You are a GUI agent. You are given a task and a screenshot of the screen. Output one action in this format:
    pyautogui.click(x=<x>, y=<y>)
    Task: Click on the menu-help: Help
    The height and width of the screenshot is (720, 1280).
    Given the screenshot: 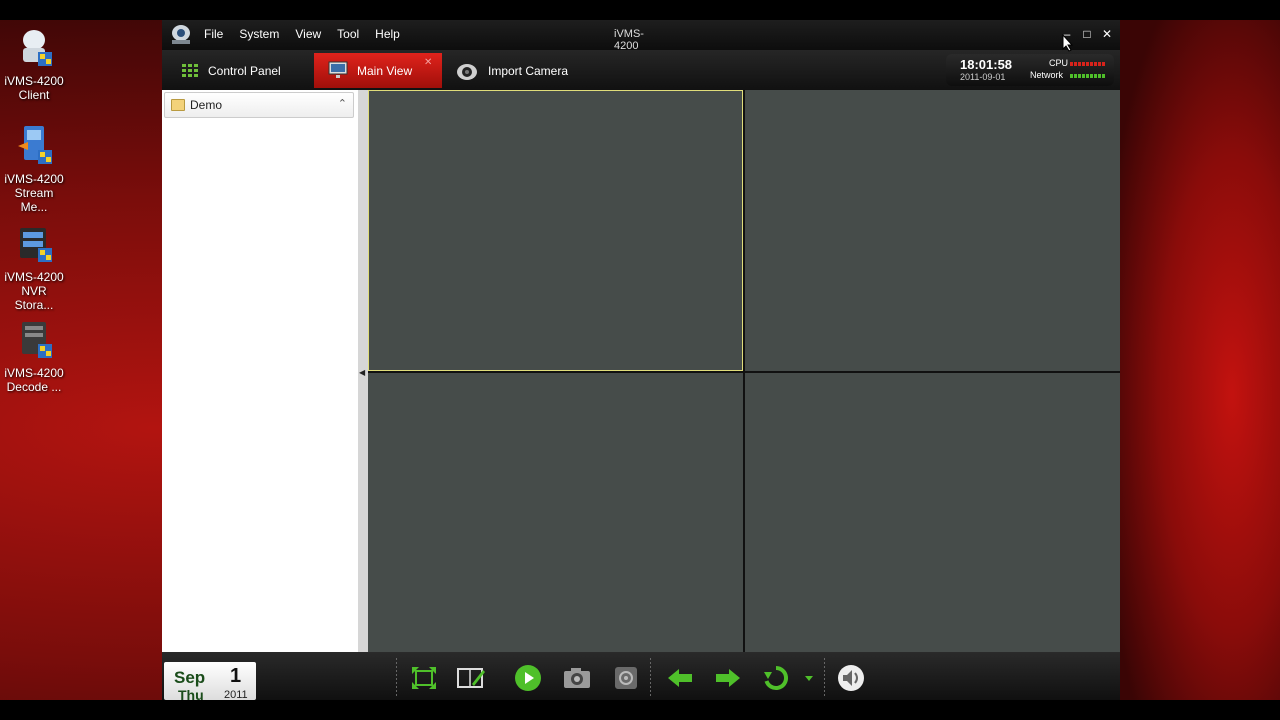 What is the action you would take?
    pyautogui.click(x=387, y=34)
    